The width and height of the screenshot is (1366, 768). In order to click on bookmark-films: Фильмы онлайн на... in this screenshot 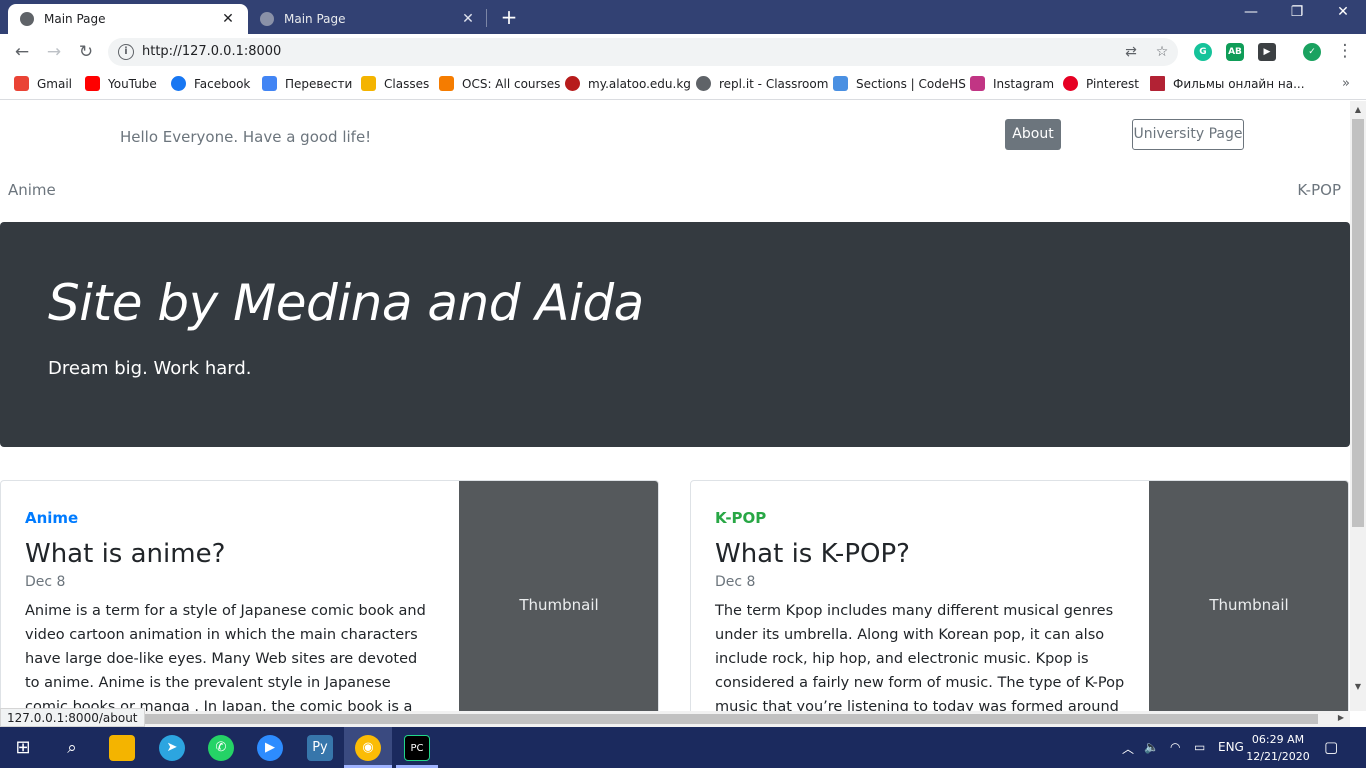, I will do `click(1227, 83)`.